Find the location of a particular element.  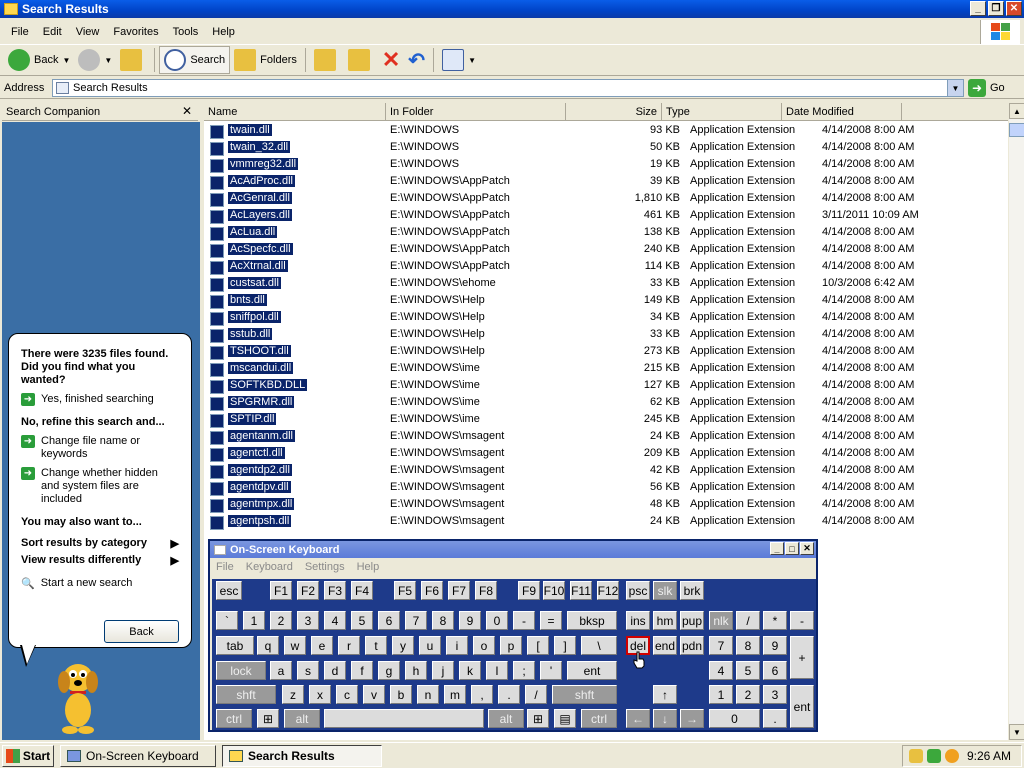

sort-by-category-link: Sort results by category ▶ is located at coordinates (100, 543).